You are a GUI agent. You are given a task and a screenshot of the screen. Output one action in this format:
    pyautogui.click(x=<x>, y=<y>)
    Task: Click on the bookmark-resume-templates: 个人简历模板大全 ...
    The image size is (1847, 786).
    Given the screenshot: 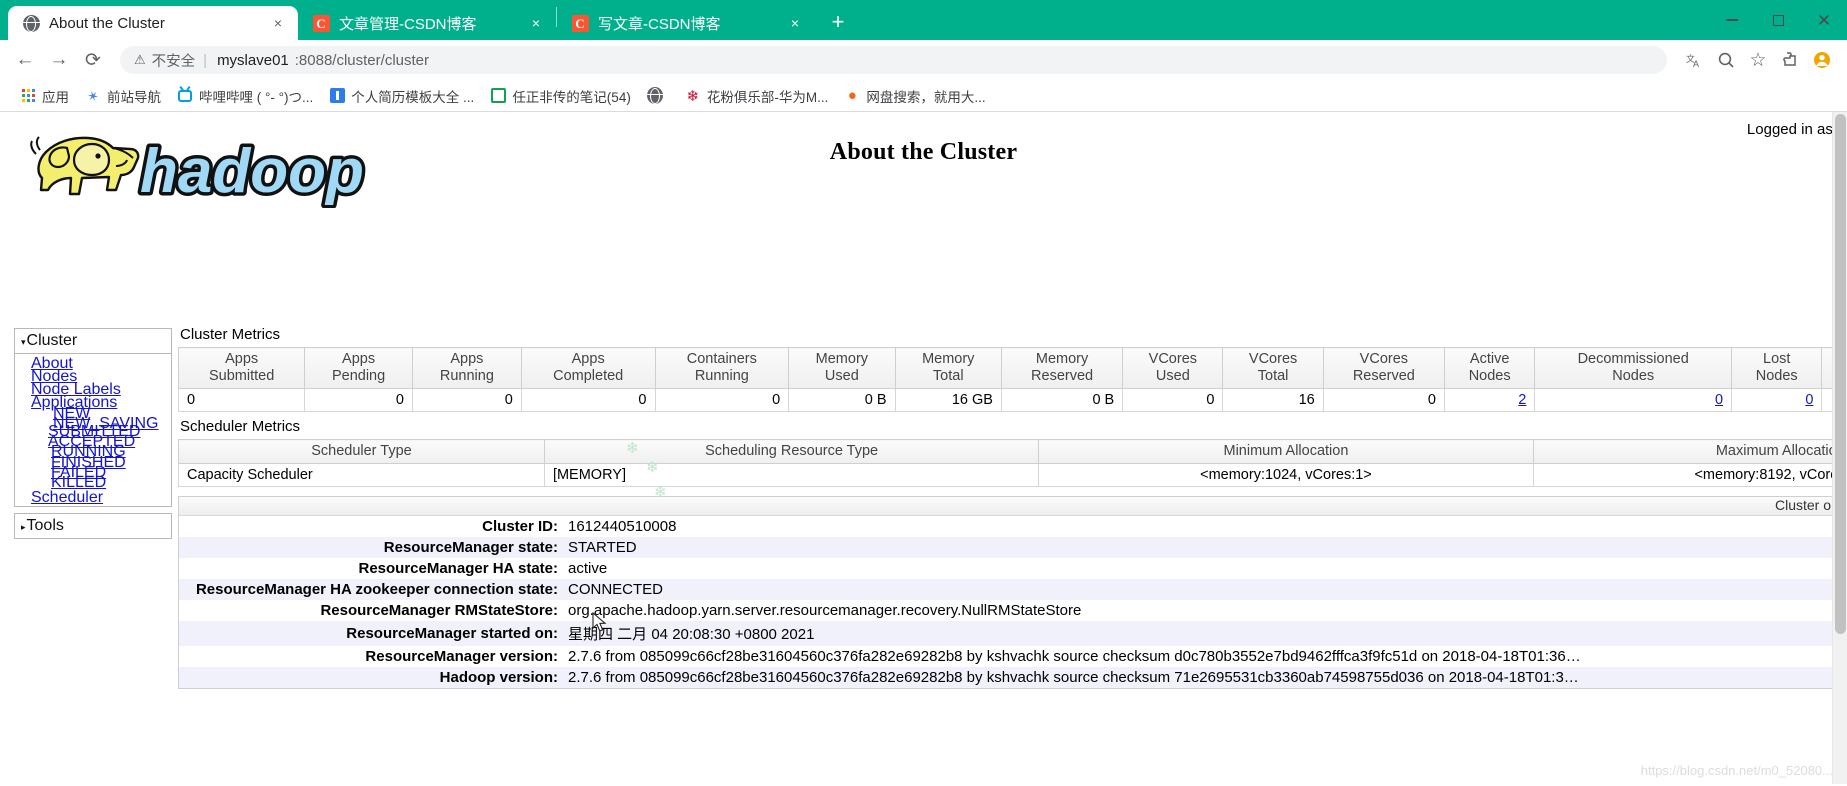 What is the action you would take?
    pyautogui.click(x=401, y=96)
    